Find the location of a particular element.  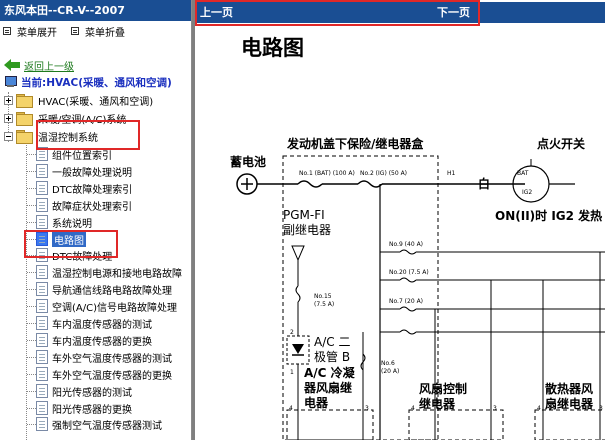

tree-item: 电路图 is located at coordinates (61, 239).